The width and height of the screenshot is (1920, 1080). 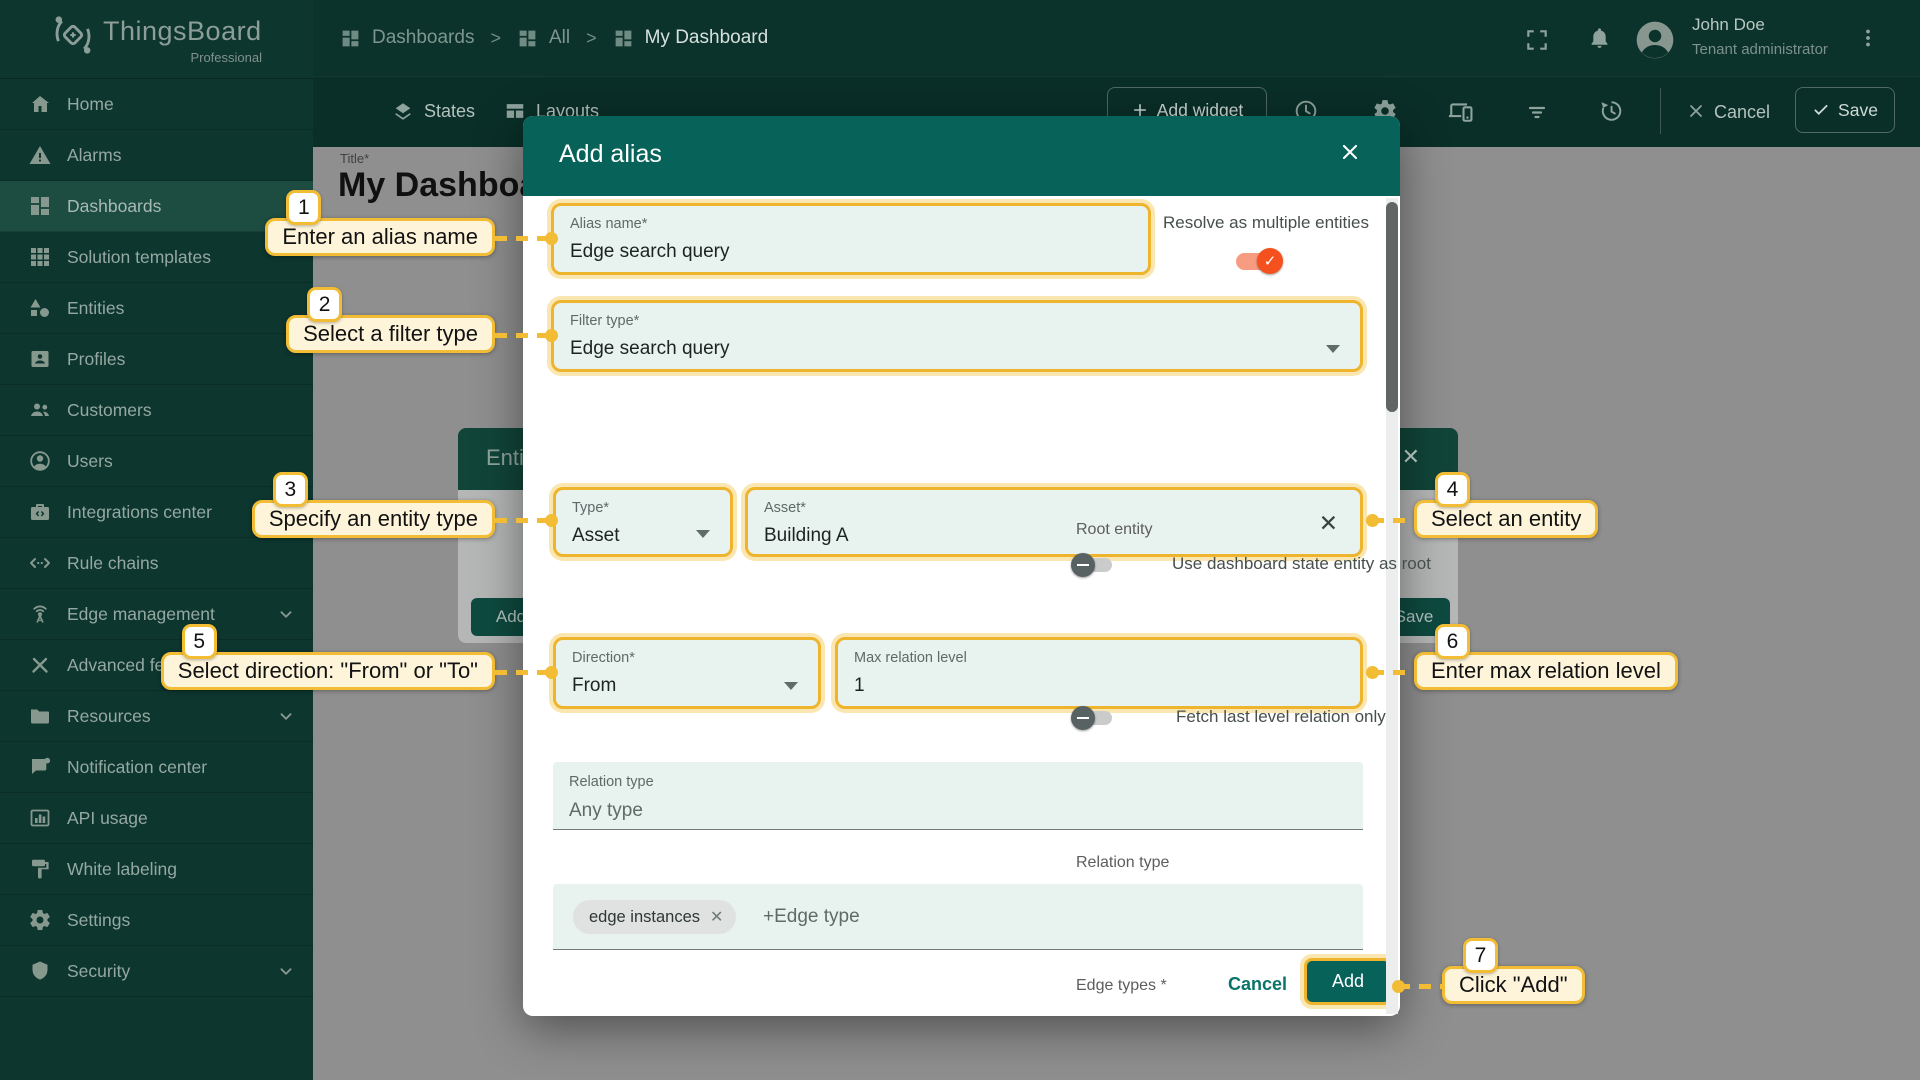 What do you see at coordinates (156, 767) in the screenshot?
I see `sidebar-item-notification-center: Notification center` at bounding box center [156, 767].